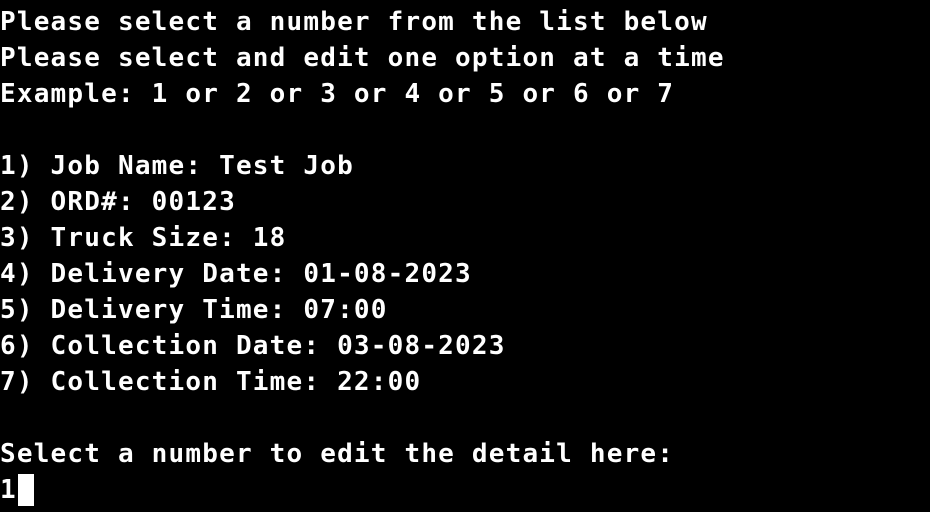  What do you see at coordinates (337, 94) in the screenshot?
I see `prompt-example: Example: 1 or 2 or 3 or 4 or 5 or 6 or 7` at bounding box center [337, 94].